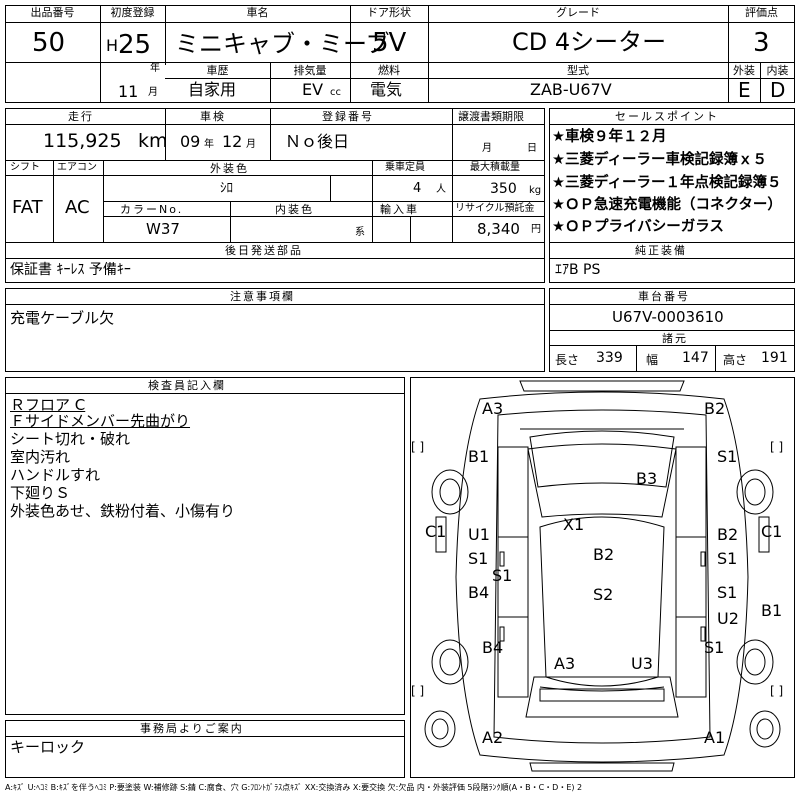 The image size is (800, 800). Describe the element at coordinates (81, 116) in the screenshot. I see `mileage-label: 走行` at that location.